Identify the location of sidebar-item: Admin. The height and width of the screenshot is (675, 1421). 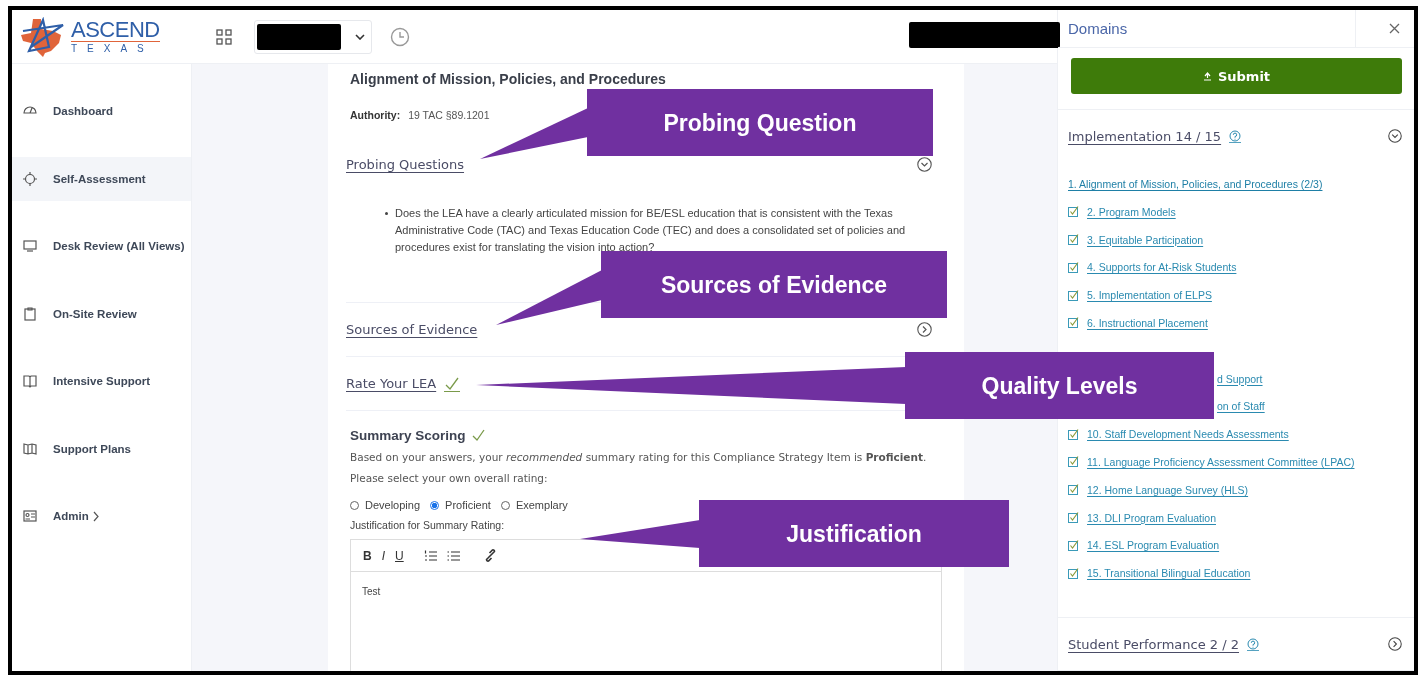
(101, 516).